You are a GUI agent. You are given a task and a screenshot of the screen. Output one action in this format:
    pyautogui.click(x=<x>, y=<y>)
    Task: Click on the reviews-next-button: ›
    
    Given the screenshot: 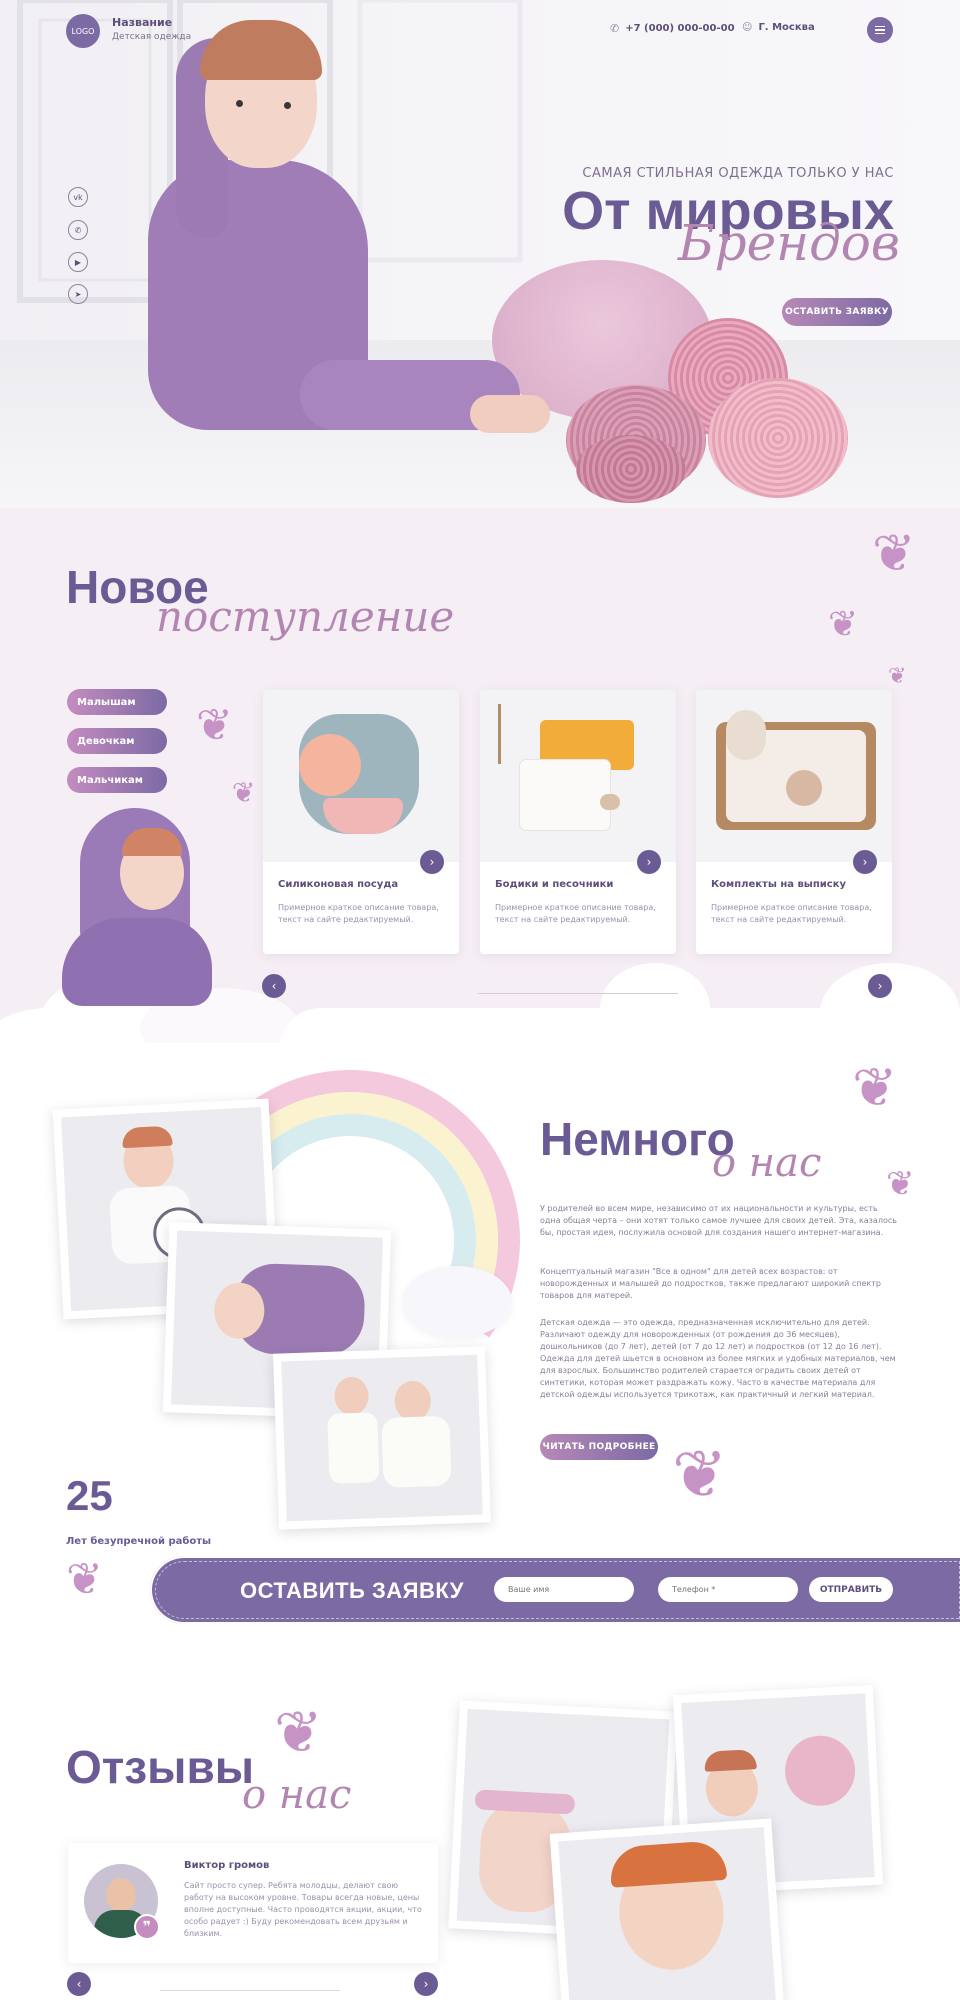 What is the action you would take?
    pyautogui.click(x=426, y=1984)
    